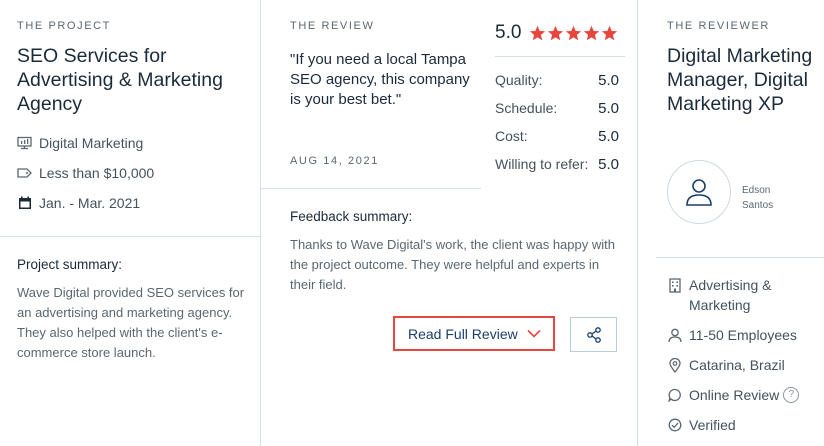 This screenshot has height=446, width=824. What do you see at coordinates (608, 136) in the screenshot?
I see `score-cost-value: 5.0` at bounding box center [608, 136].